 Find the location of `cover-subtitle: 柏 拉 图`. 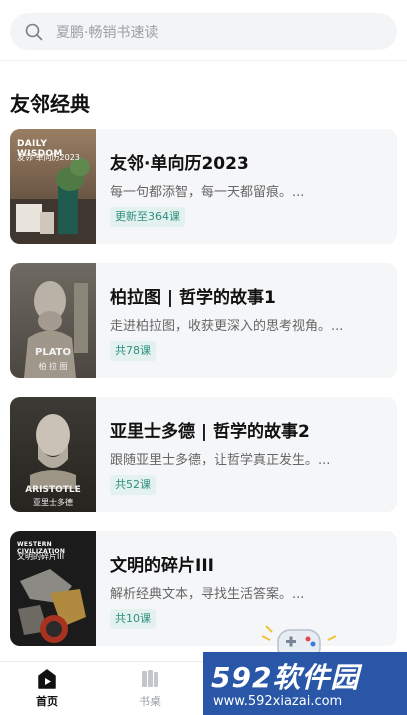

cover-subtitle: 柏 拉 图 is located at coordinates (53, 366).